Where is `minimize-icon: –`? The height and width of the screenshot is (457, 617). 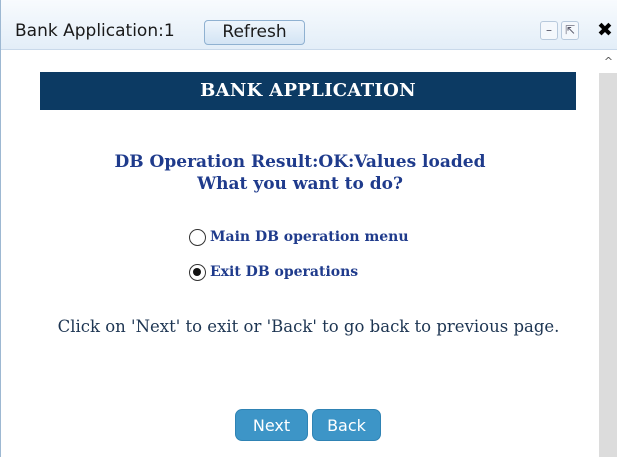
minimize-icon: – is located at coordinates (549, 30).